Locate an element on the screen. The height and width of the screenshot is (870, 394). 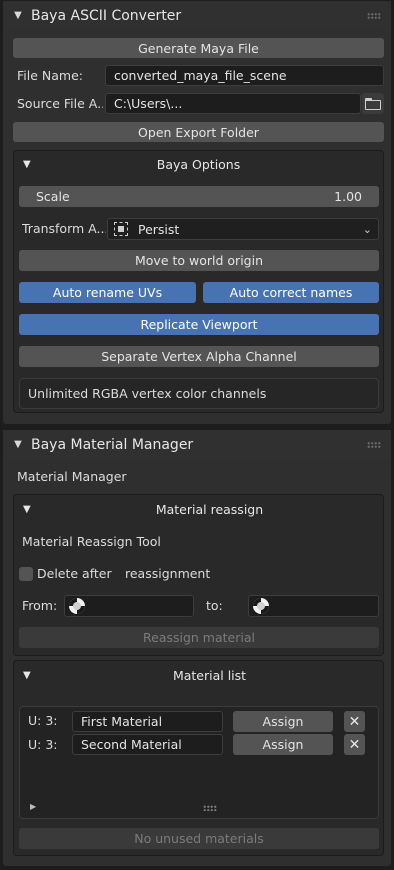
file-name-label: File Name: is located at coordinates (50, 75).